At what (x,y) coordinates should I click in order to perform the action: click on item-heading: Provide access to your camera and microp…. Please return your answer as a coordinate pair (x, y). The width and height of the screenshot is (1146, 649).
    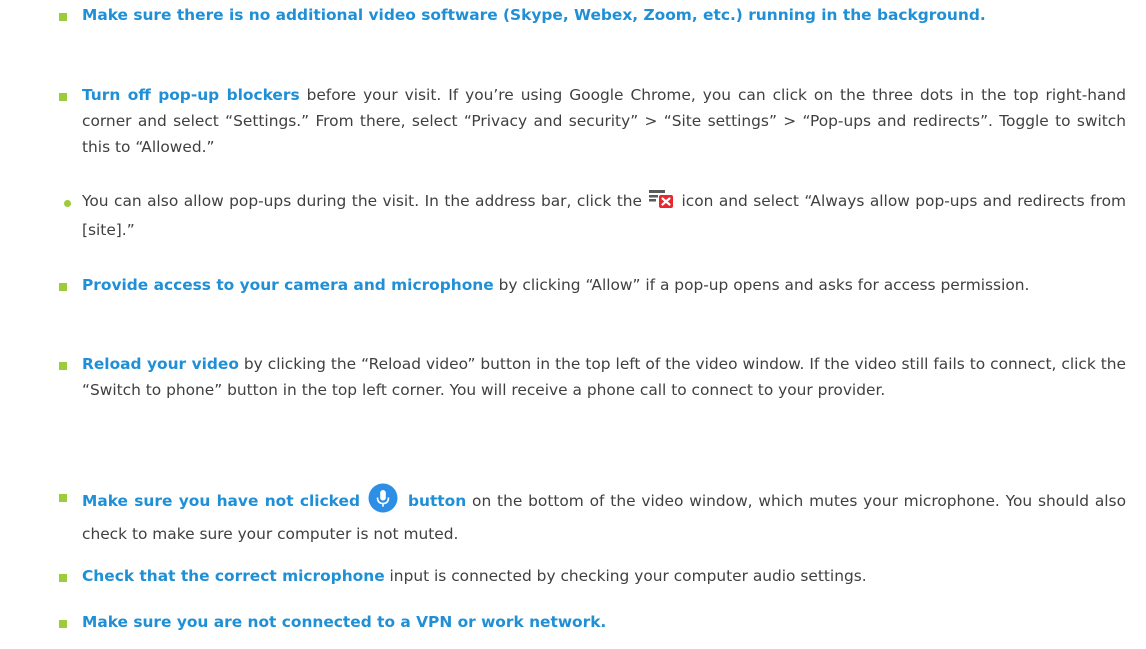
    Looking at the image, I should click on (288, 285).